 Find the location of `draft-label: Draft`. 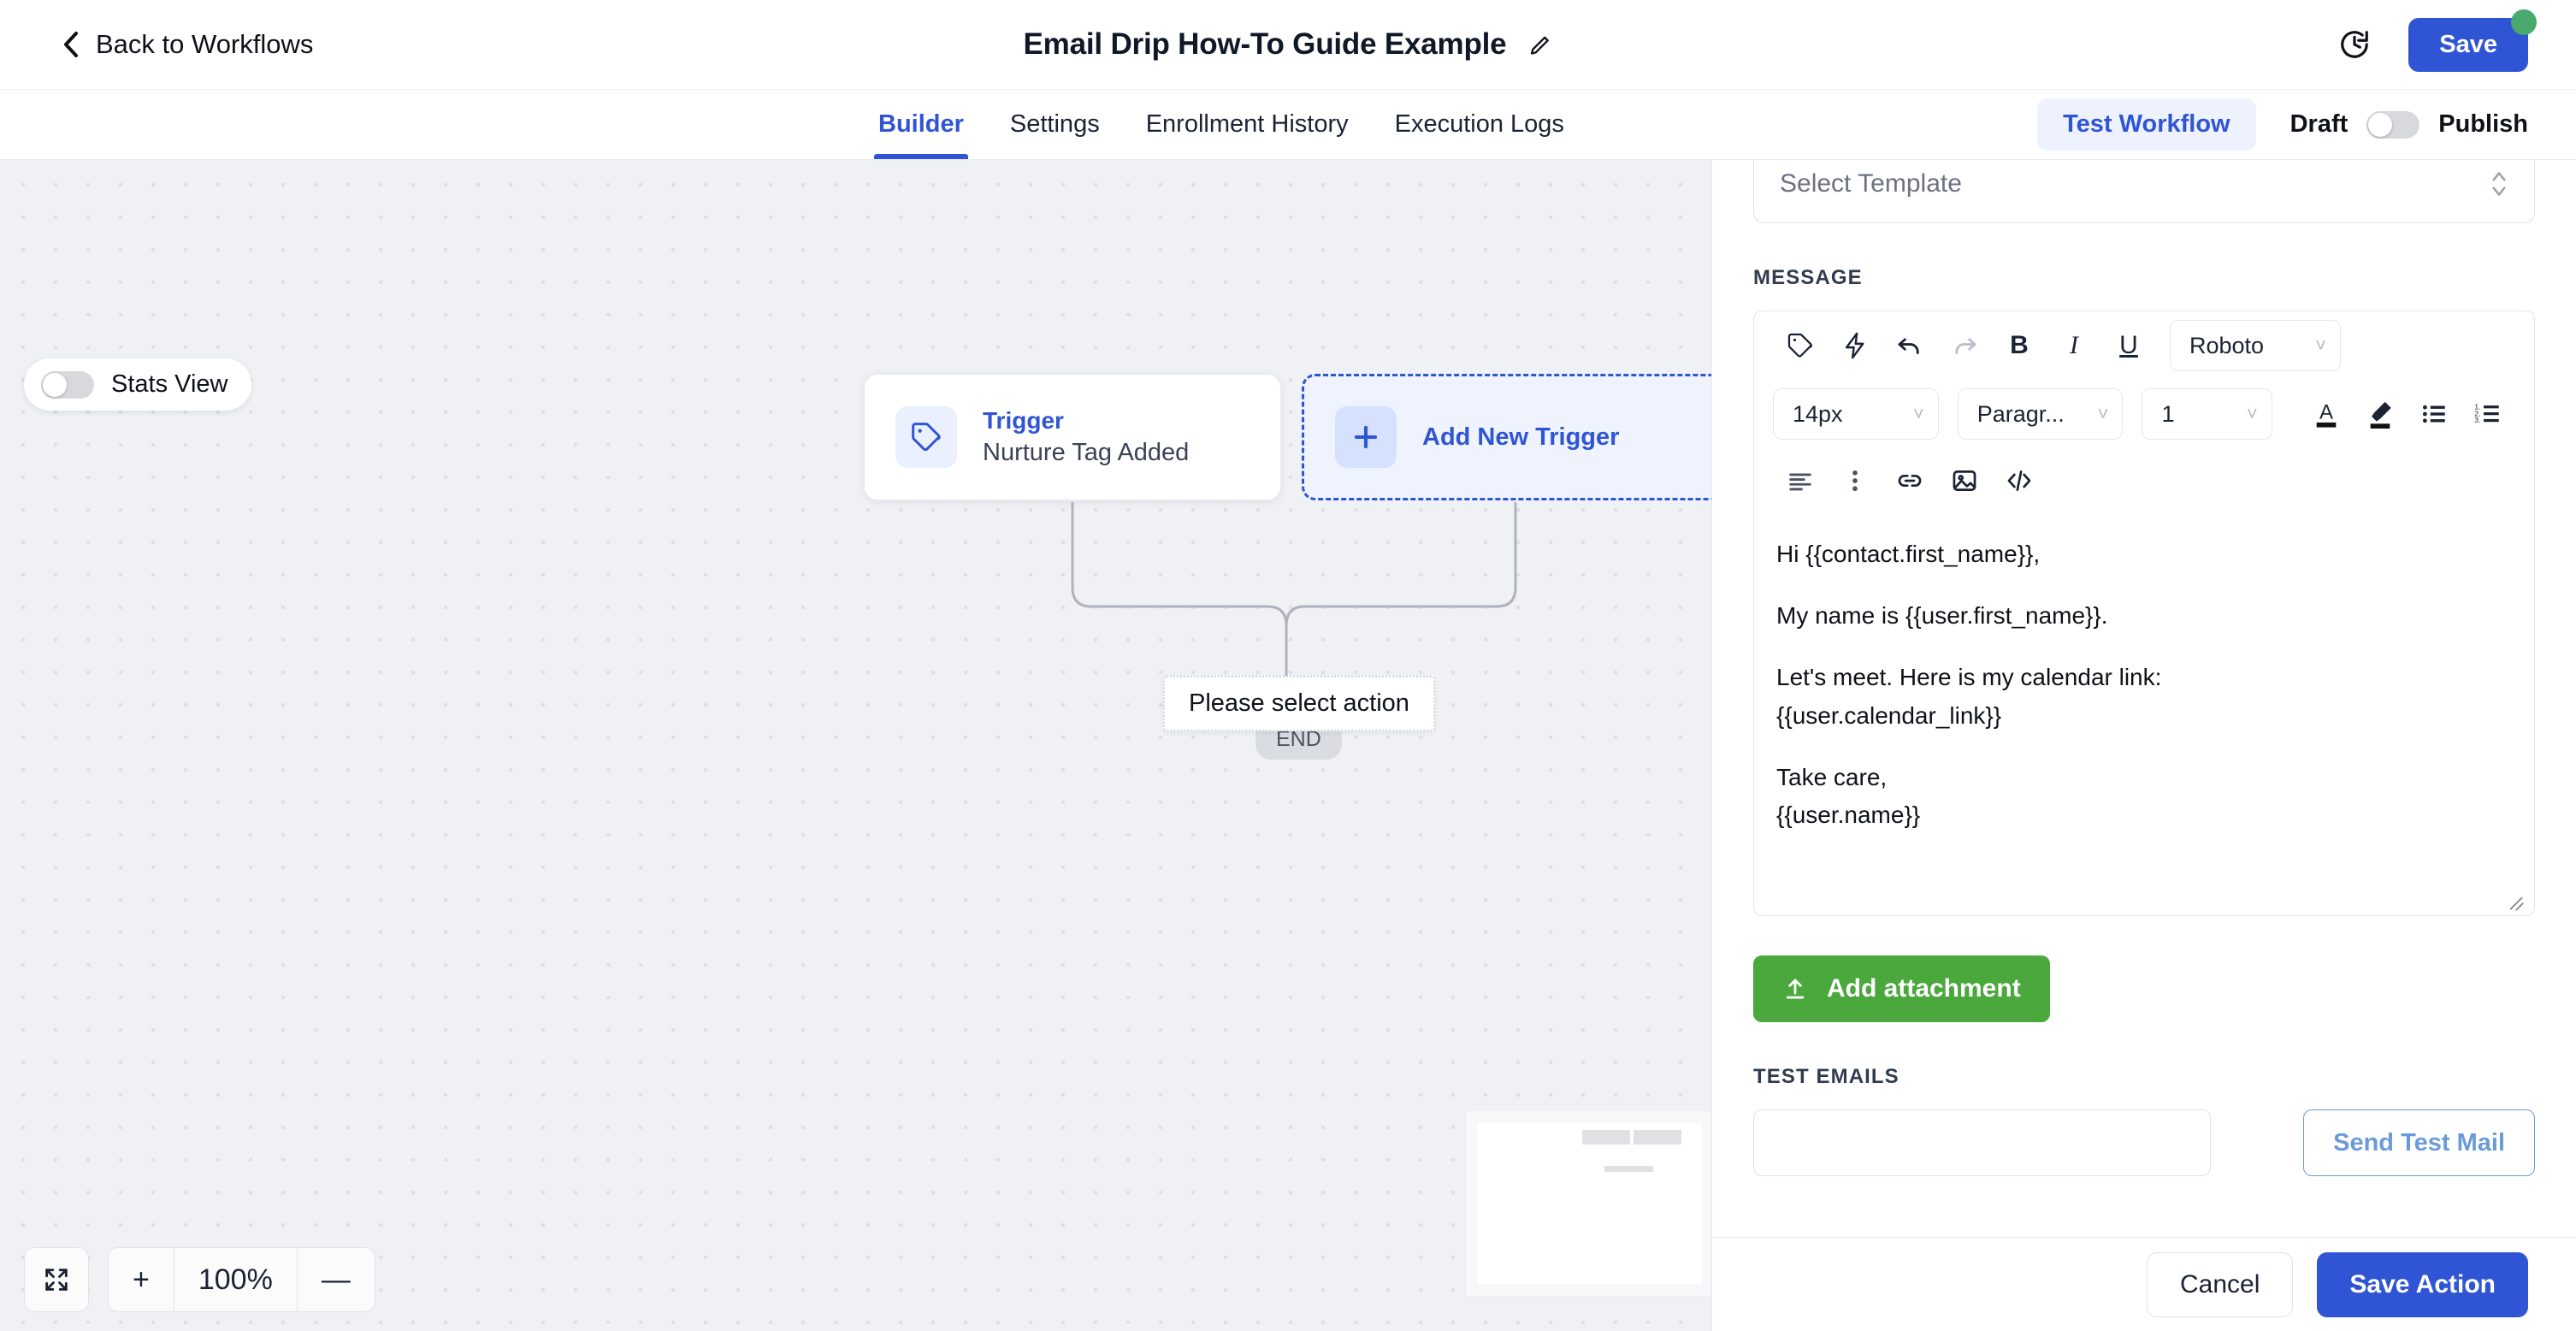

draft-label: Draft is located at coordinates (2319, 124).